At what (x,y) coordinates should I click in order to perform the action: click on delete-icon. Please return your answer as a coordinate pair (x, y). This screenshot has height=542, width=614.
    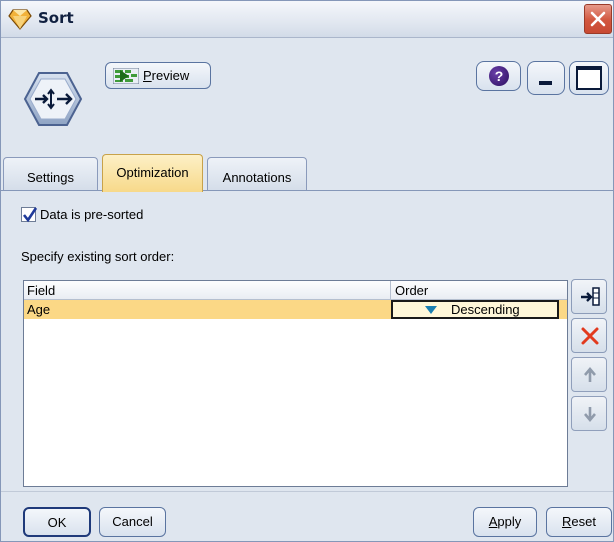
    Looking at the image, I should click on (590, 336).